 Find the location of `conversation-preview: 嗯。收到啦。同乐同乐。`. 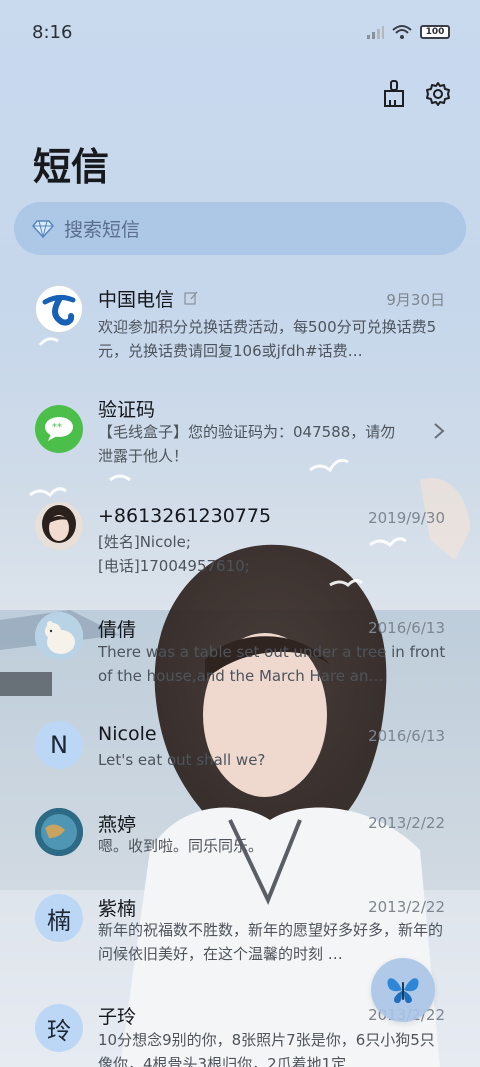

conversation-preview: 嗯。收到啦。同乐同乐。 is located at coordinates (181, 846).